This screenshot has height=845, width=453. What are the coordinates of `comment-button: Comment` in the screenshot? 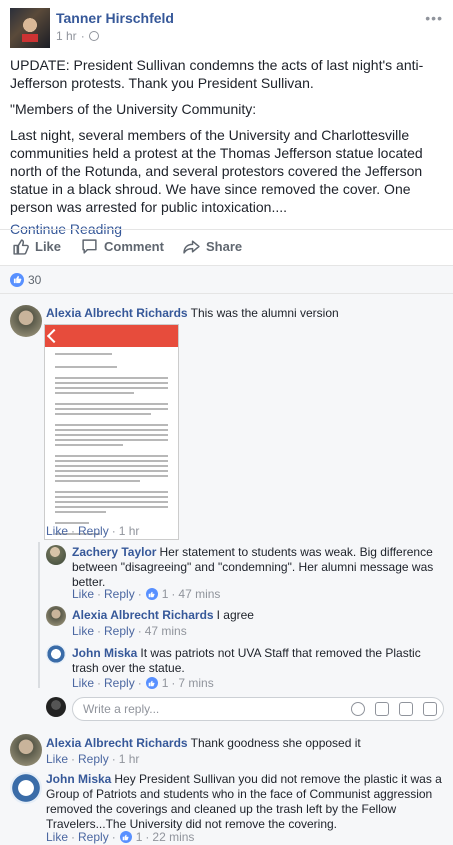 It's located at (122, 246).